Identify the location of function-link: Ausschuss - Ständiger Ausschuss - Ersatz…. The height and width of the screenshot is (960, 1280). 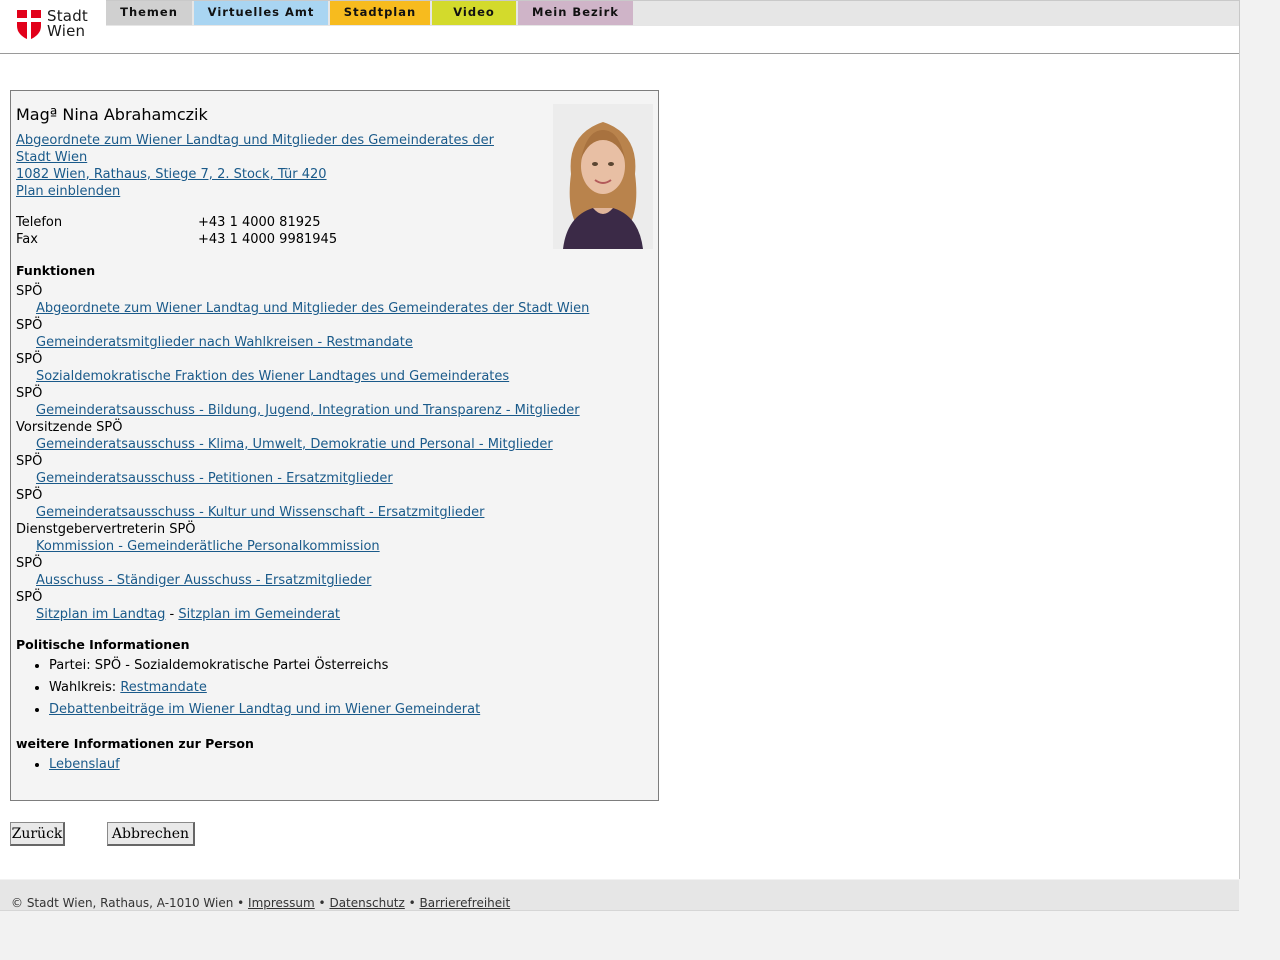
(203, 580).